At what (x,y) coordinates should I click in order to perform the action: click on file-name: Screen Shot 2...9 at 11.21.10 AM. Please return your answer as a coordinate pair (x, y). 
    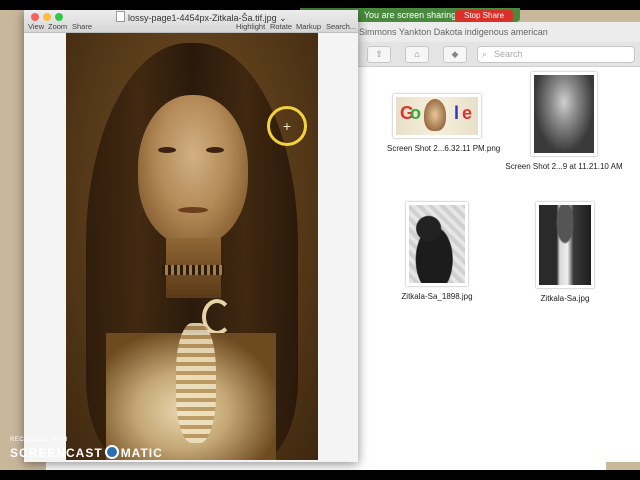
    Looking at the image, I should click on (564, 166).